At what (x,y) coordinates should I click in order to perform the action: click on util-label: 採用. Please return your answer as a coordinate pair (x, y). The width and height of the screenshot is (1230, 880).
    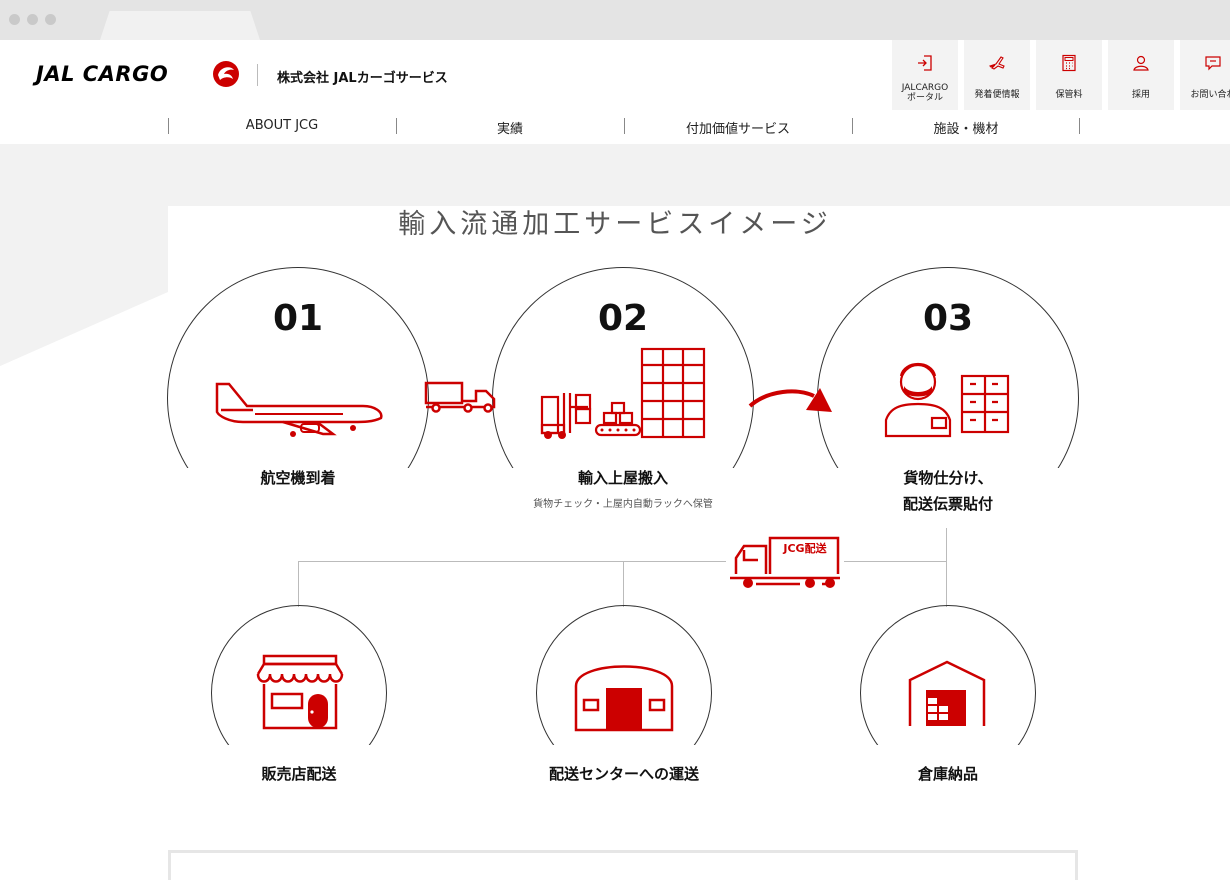
    Looking at the image, I should click on (1140, 95).